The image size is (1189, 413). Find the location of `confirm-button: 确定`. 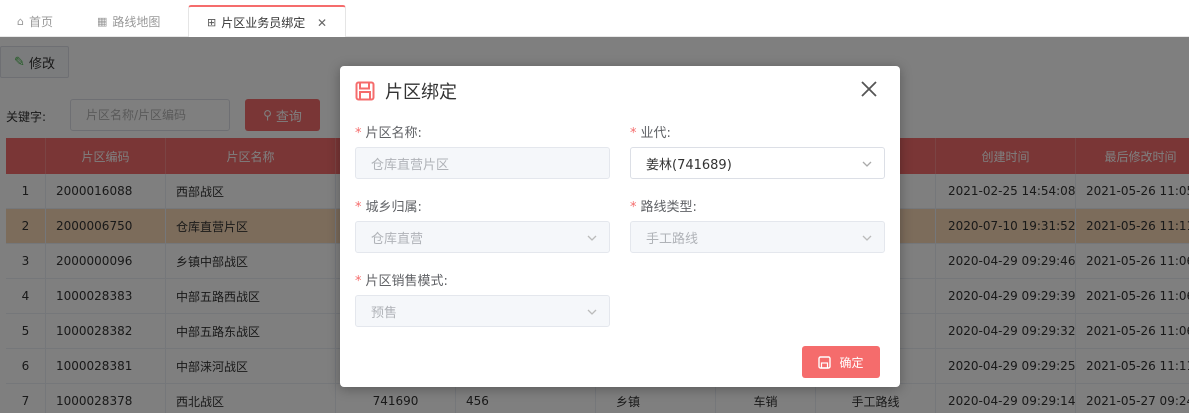

confirm-button: 确定 is located at coordinates (841, 362).